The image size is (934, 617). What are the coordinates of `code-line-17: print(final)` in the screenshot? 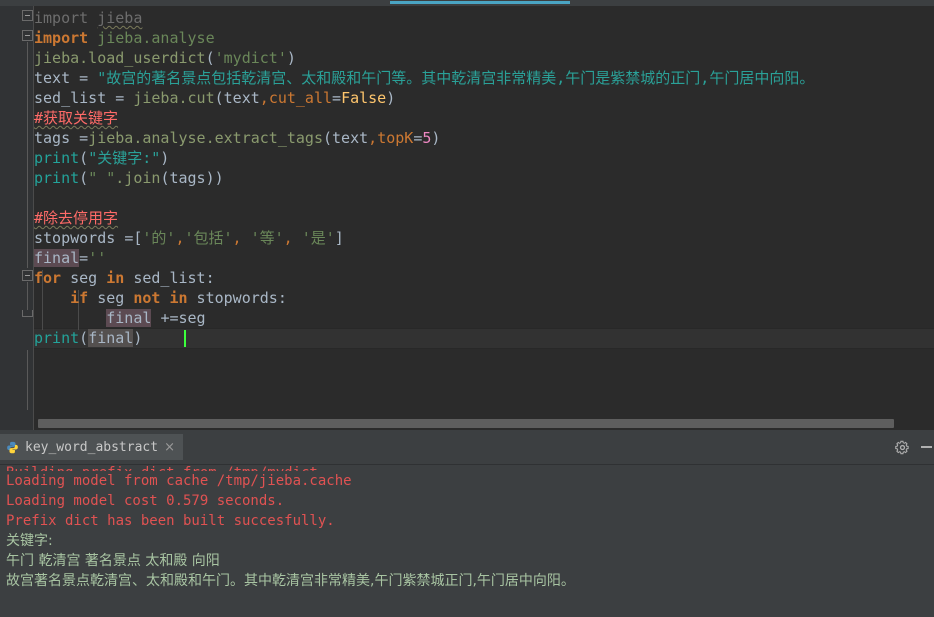 It's located at (88, 338).